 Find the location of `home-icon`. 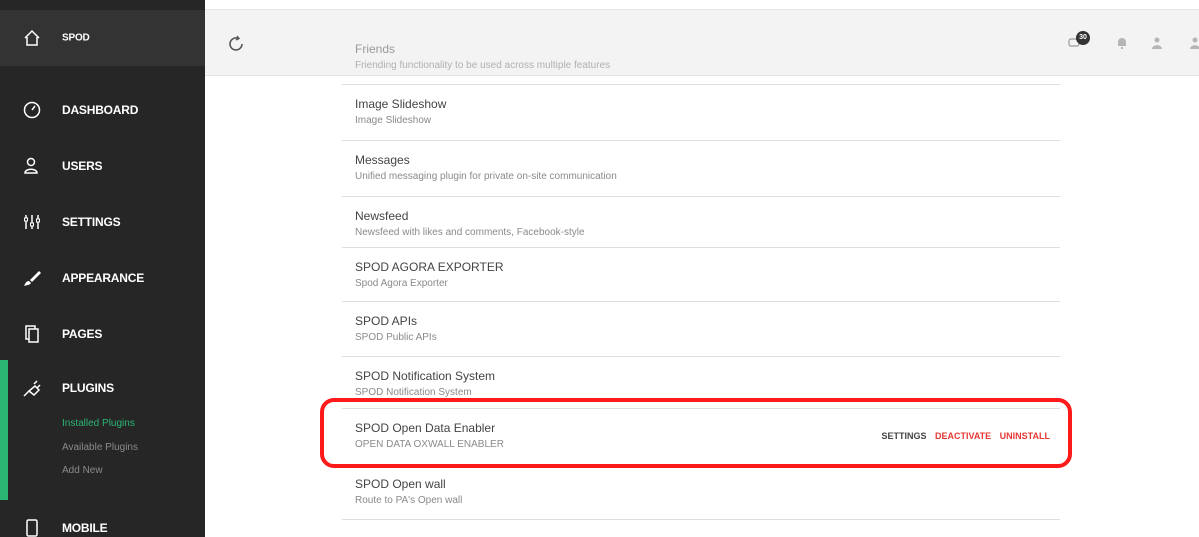

home-icon is located at coordinates (32, 38).